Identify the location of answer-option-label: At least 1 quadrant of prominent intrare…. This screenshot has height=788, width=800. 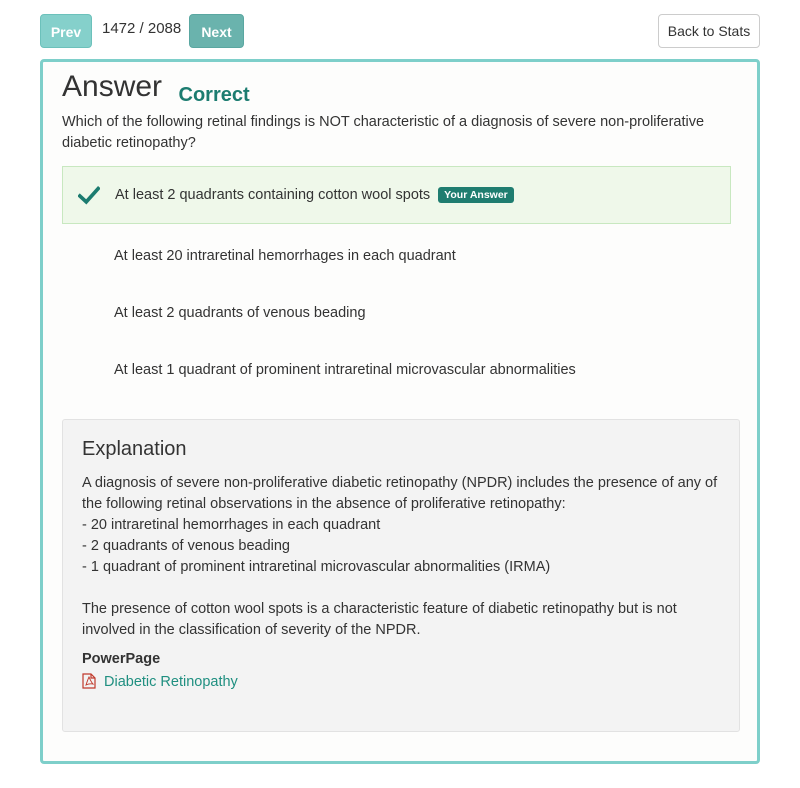
(345, 370).